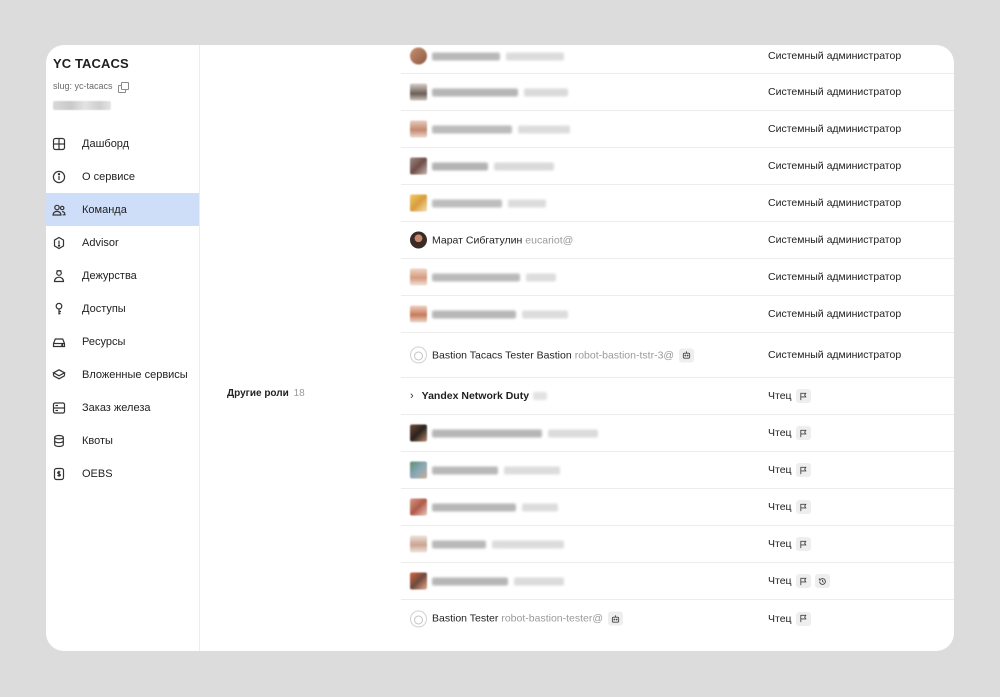 The image size is (1000, 697). What do you see at coordinates (59, 144) in the screenshot?
I see `dashboard-icon` at bounding box center [59, 144].